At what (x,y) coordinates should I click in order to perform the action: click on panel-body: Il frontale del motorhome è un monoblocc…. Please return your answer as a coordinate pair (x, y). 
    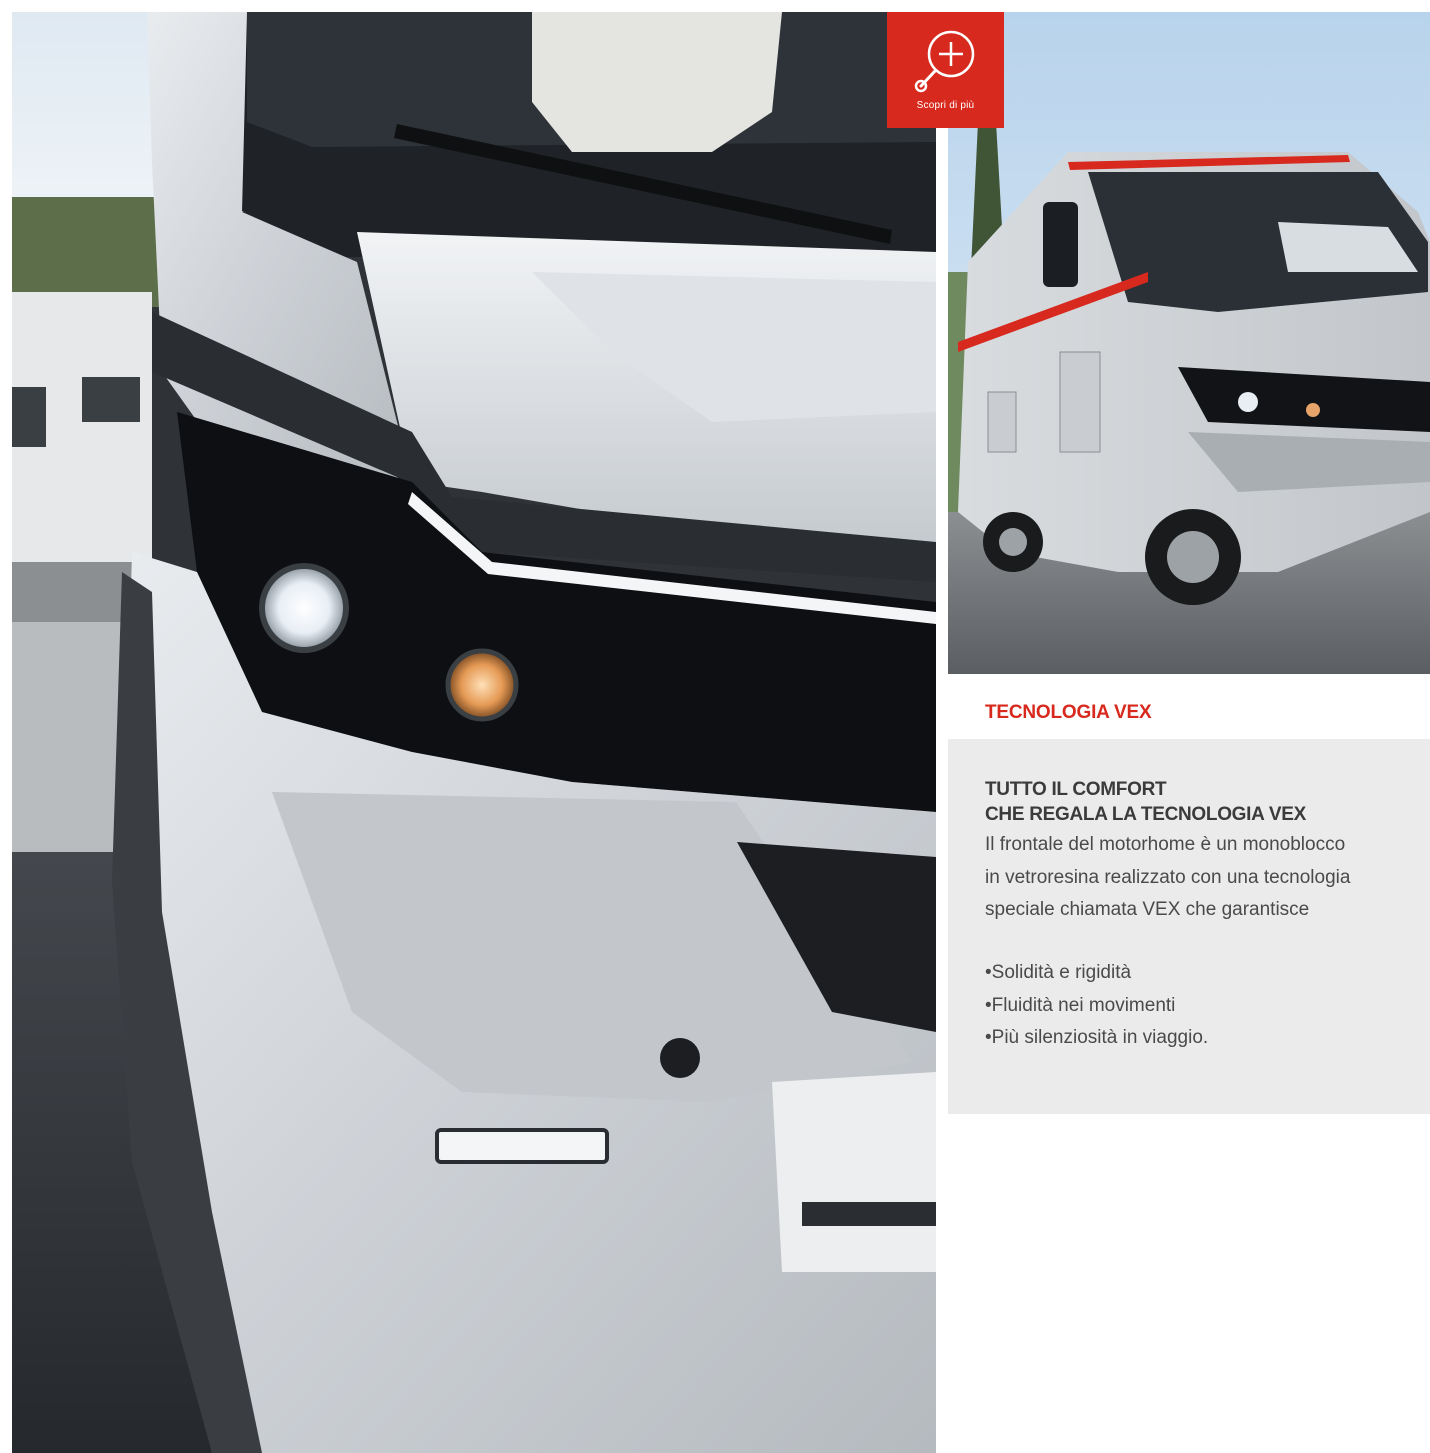
    Looking at the image, I should click on (1207, 878).